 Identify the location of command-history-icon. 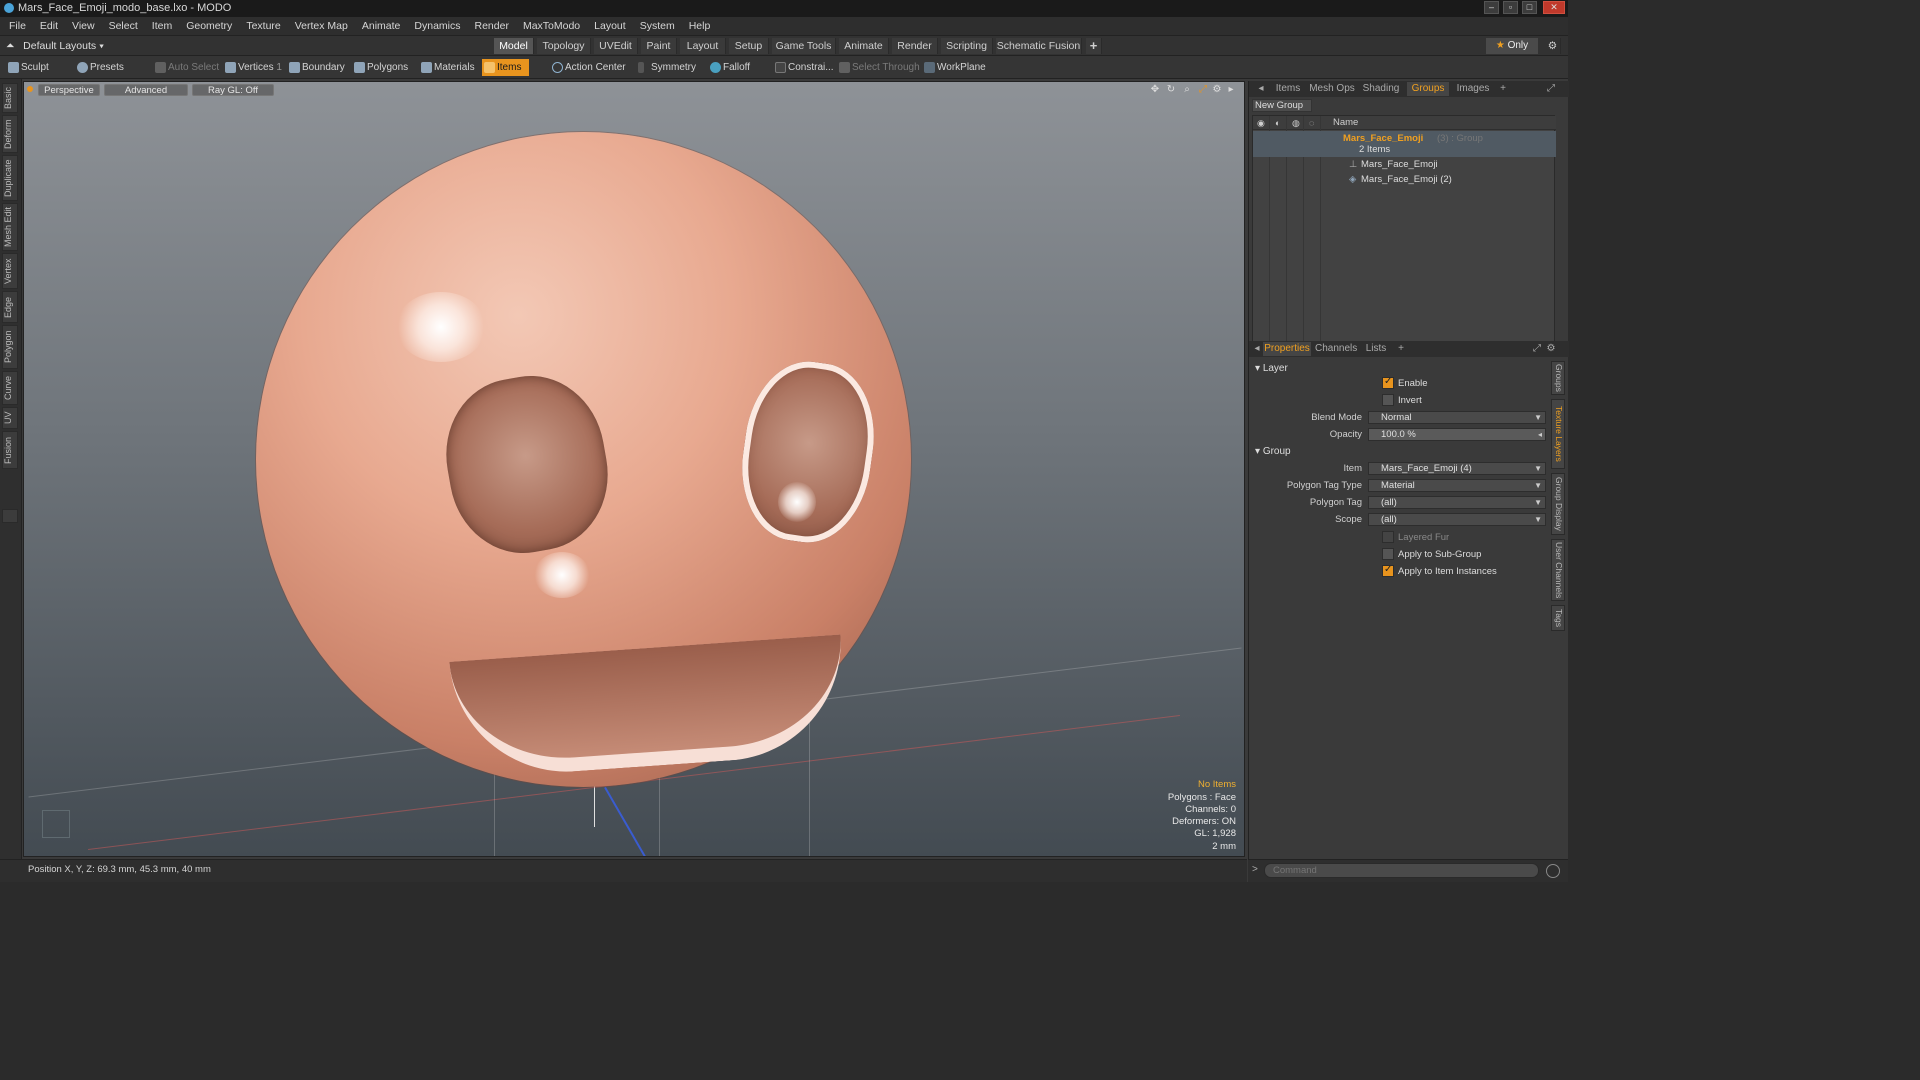
(1553, 871).